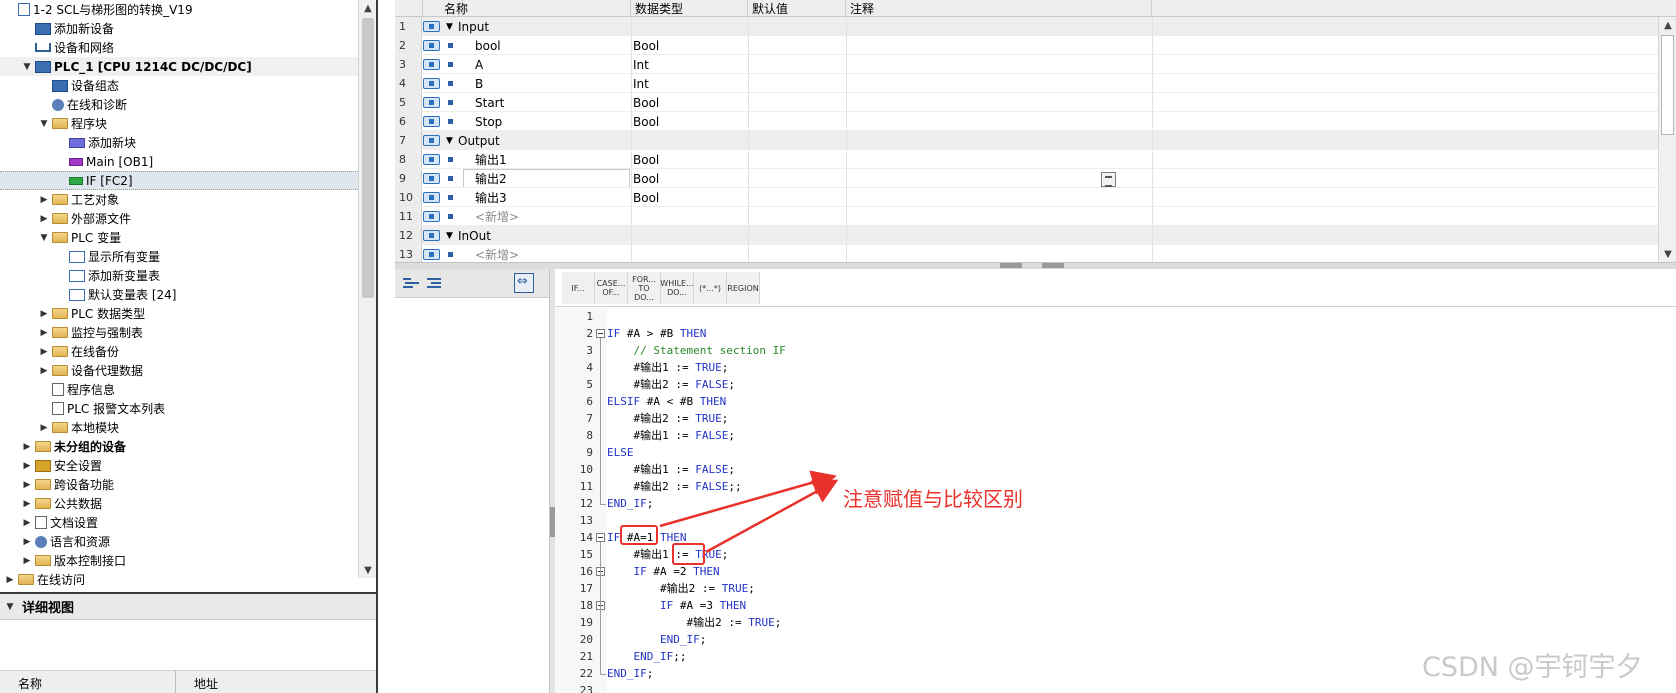  Describe the element at coordinates (933, 499) in the screenshot. I see `annotation-text: 注意赋值与比较区别` at that location.